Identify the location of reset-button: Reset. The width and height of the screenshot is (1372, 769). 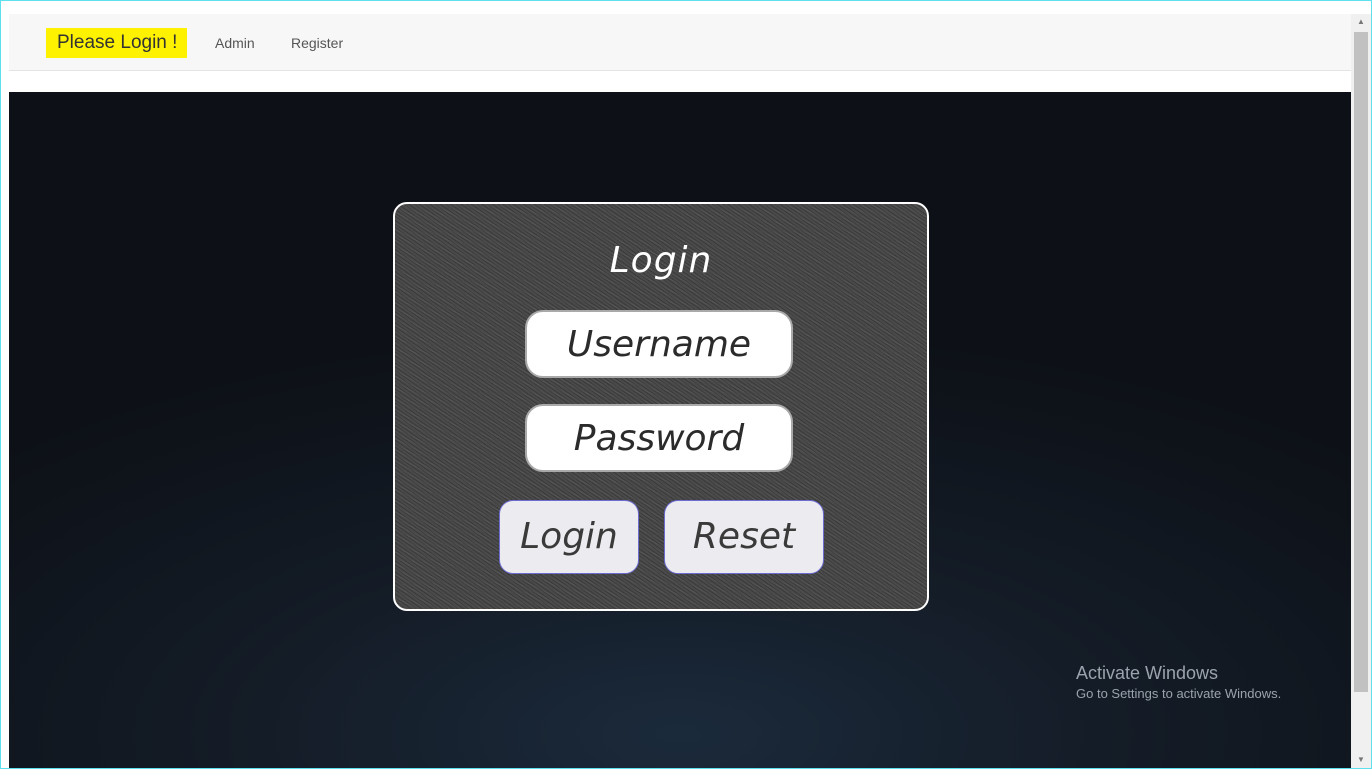
(744, 537).